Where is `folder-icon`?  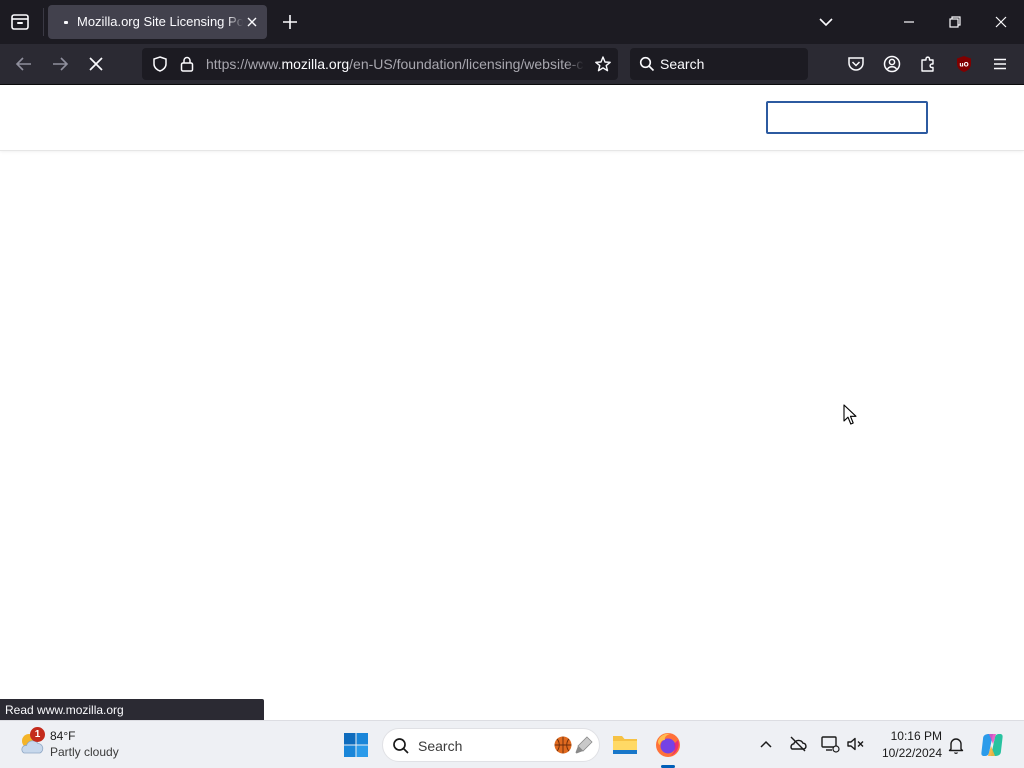
folder-icon is located at coordinates (625, 745).